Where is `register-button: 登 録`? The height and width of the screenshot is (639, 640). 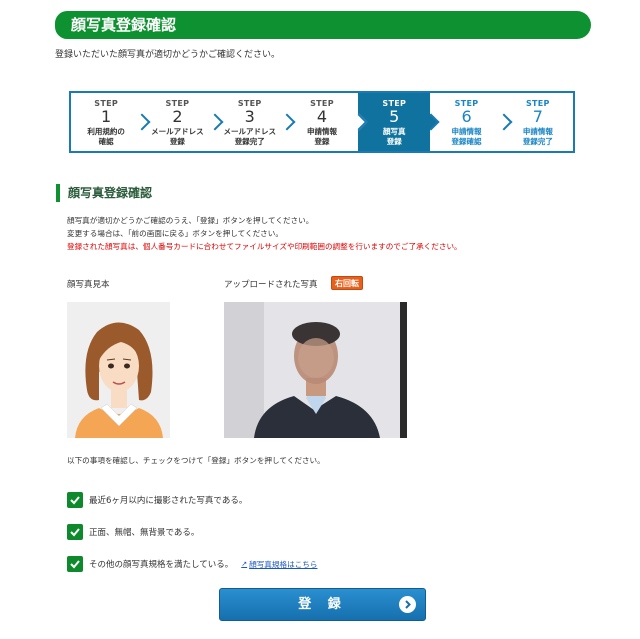 register-button: 登 録 is located at coordinates (322, 604).